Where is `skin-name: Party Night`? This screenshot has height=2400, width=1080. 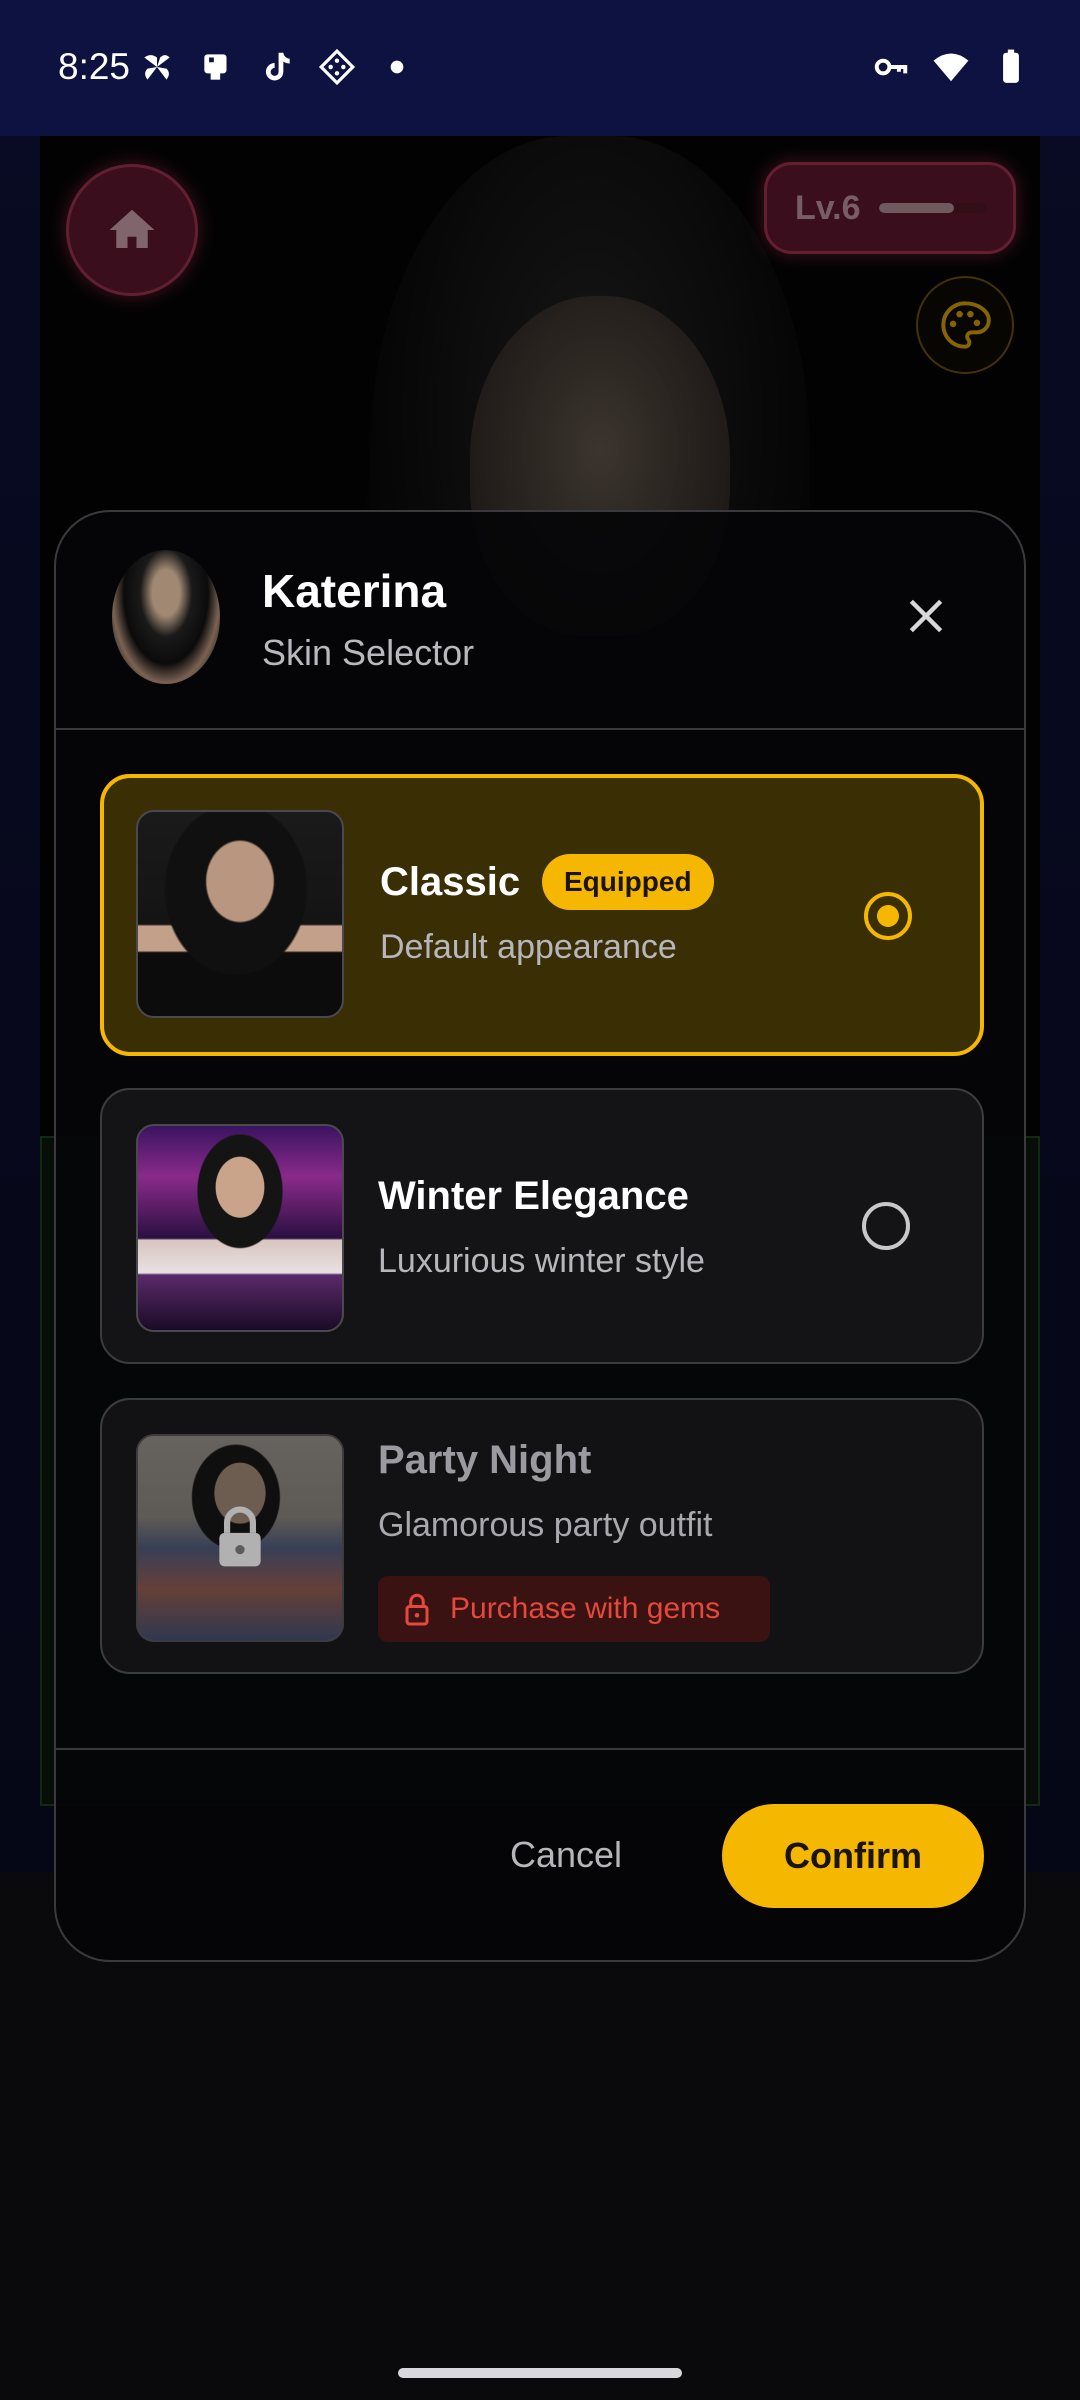 skin-name: Party Night is located at coordinates (485, 1460).